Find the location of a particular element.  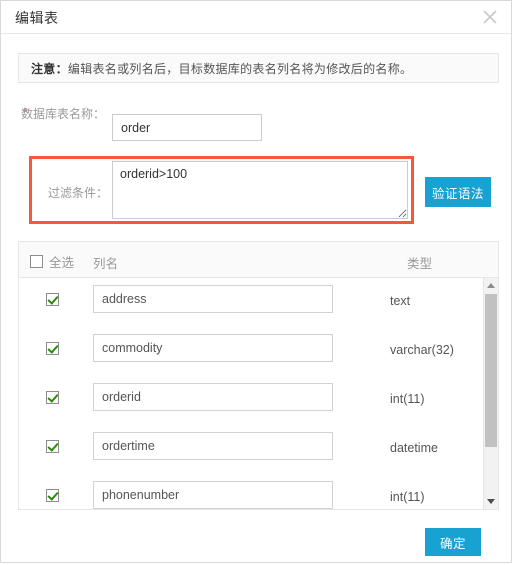

scrollbar-thumb is located at coordinates (491, 370).